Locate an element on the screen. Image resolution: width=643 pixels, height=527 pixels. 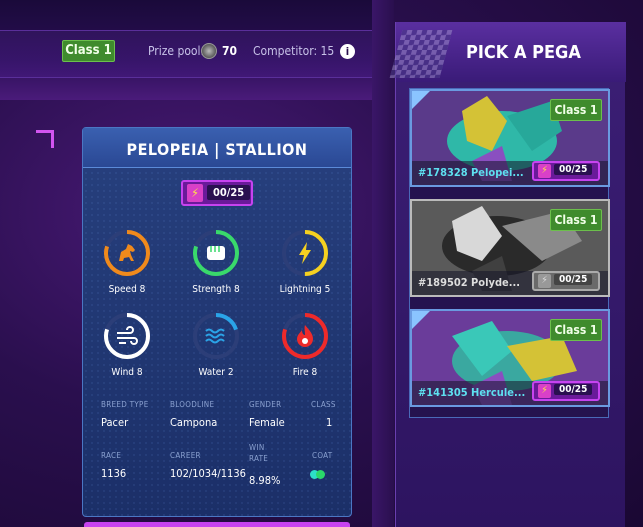
stat-strength: Strength 8 is located at coordinates (216, 261).